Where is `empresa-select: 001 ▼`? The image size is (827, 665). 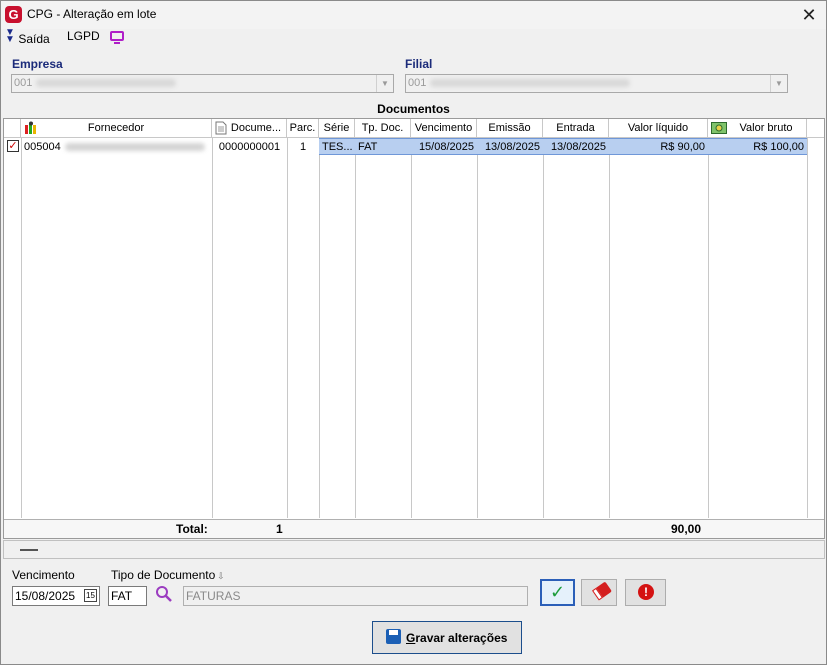
empresa-select: 001 ▼ is located at coordinates (202, 83).